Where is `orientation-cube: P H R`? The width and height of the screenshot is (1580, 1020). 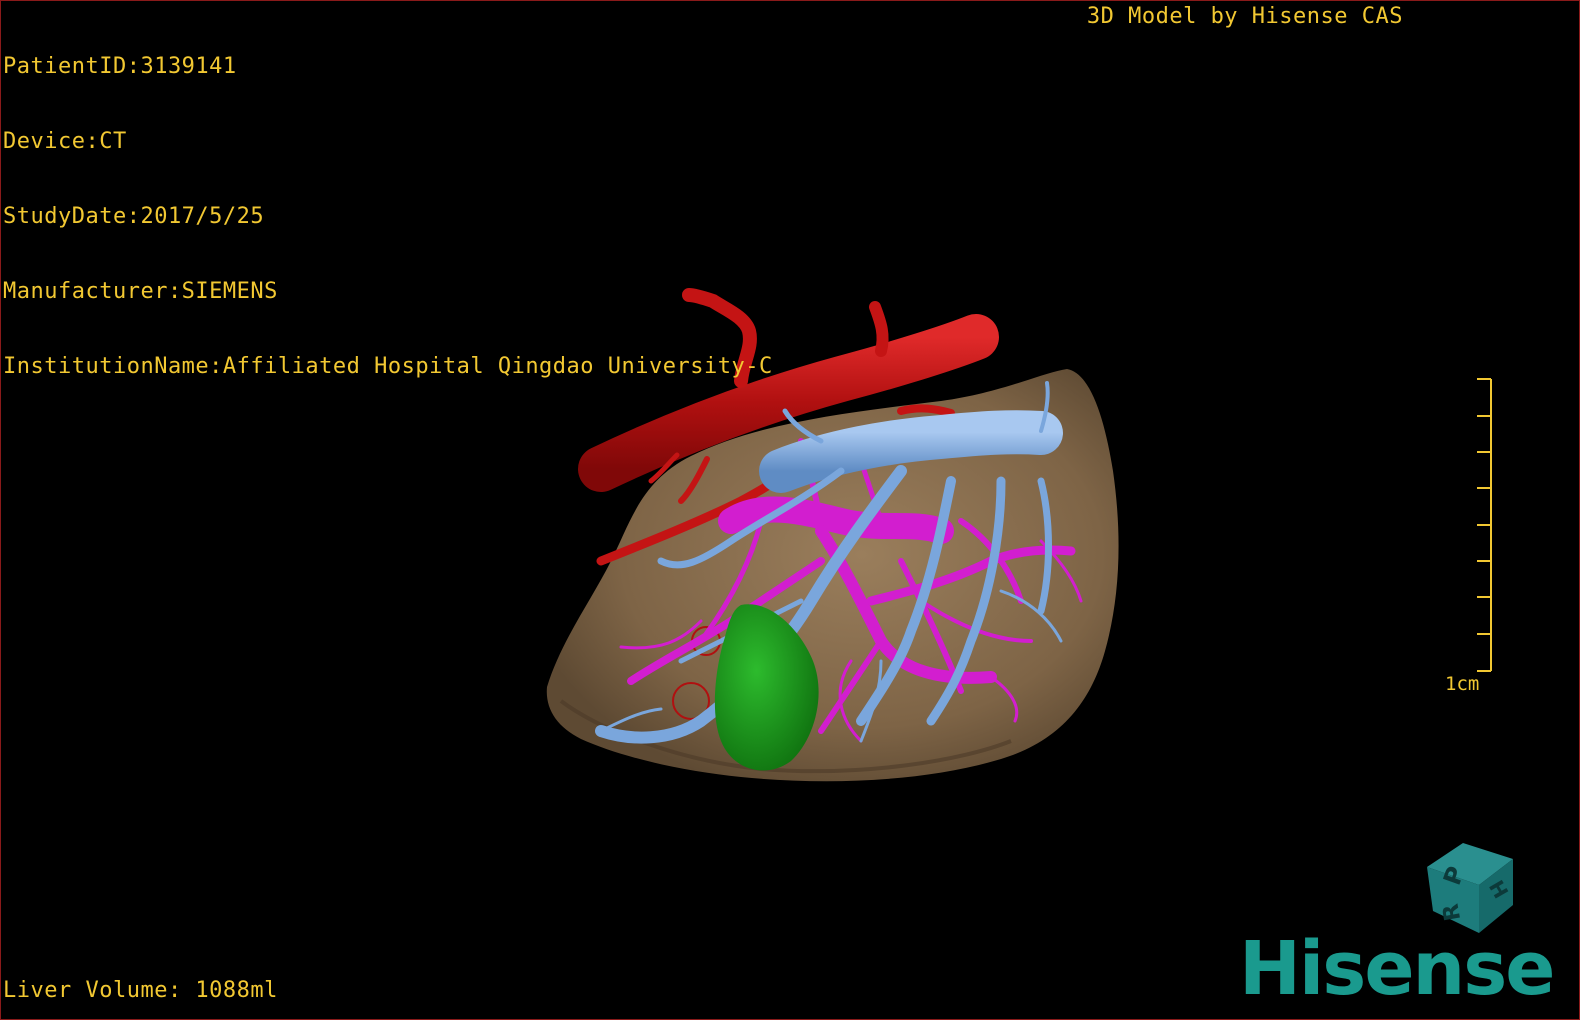 orientation-cube: P H R is located at coordinates (1471, 887).